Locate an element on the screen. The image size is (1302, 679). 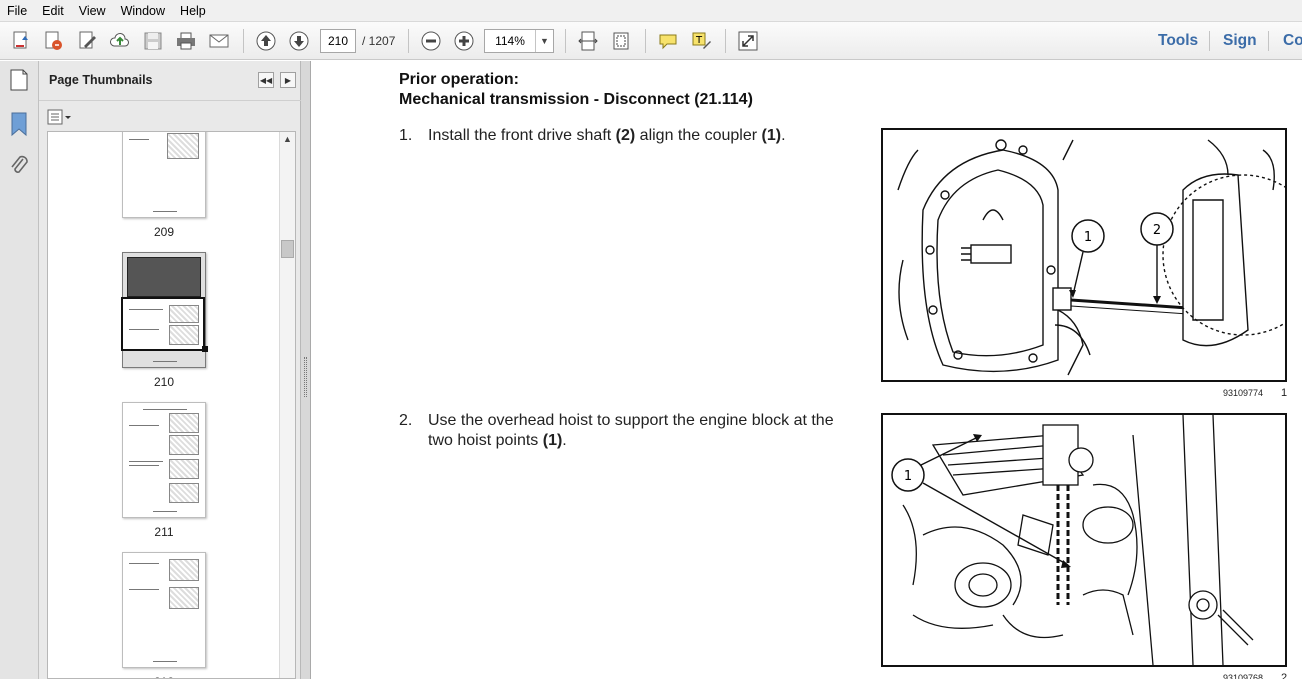
thumbnail-options-icon is located at coordinates (60, 117).